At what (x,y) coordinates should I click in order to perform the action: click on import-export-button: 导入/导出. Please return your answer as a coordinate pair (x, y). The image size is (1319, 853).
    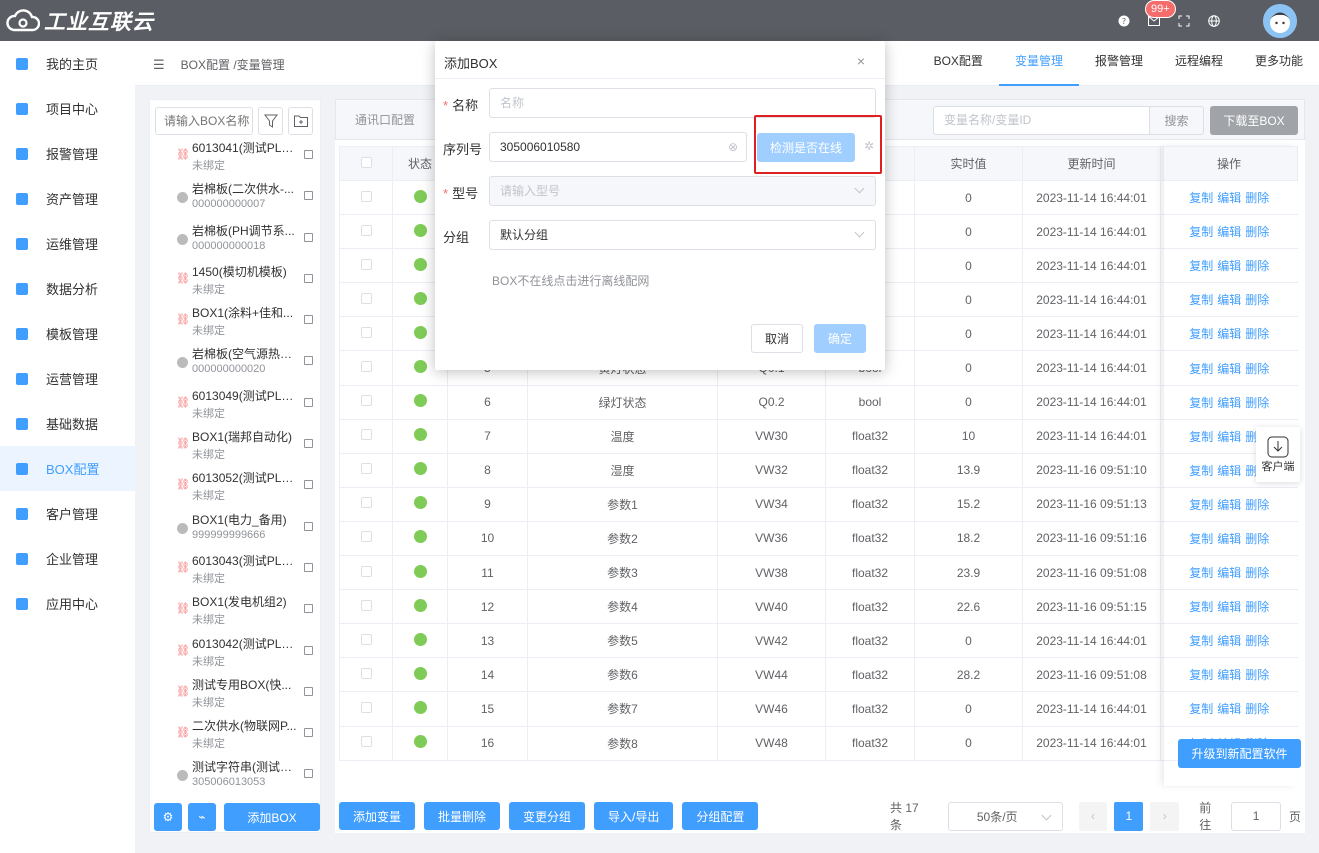
    Looking at the image, I should click on (634, 816).